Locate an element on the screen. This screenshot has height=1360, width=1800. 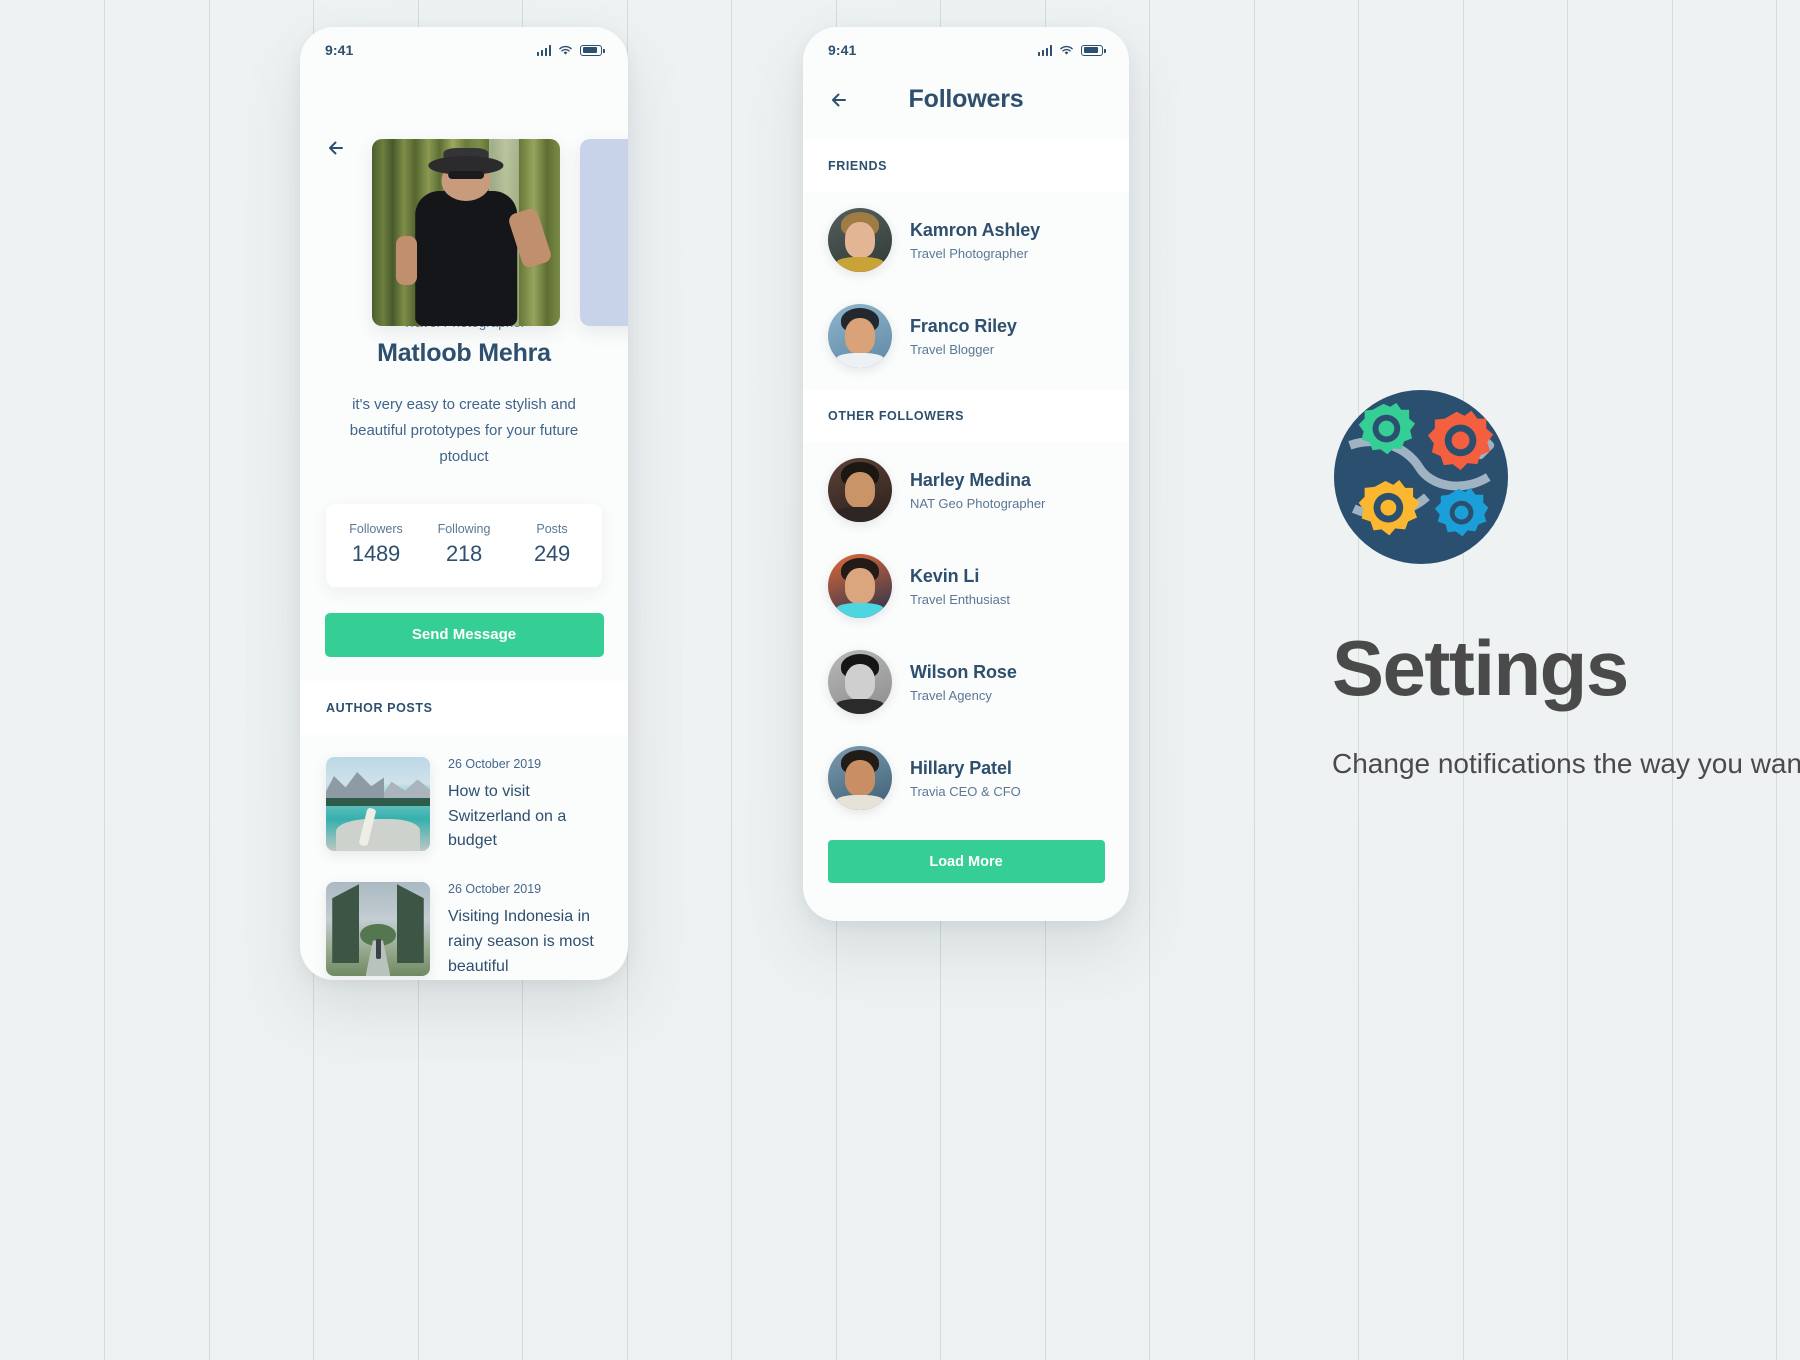
bamboo-portrait-image is located at coordinates (466, 232).